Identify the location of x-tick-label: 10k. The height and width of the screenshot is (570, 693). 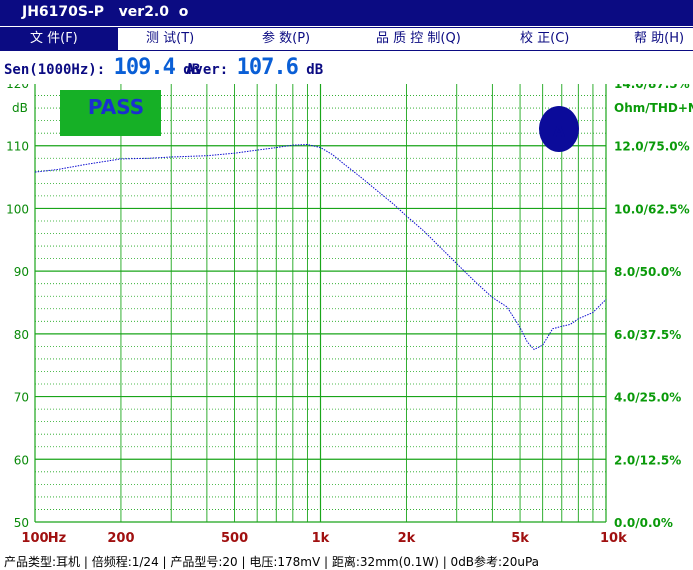
(613, 538).